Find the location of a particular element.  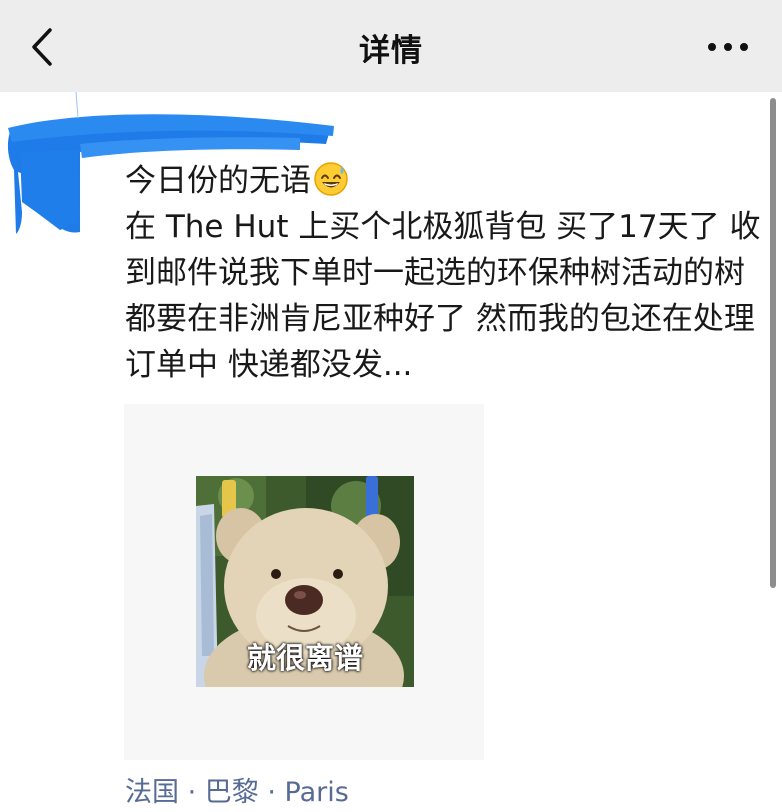

bear-sticker-image: 就很离谱 is located at coordinates (305, 581).